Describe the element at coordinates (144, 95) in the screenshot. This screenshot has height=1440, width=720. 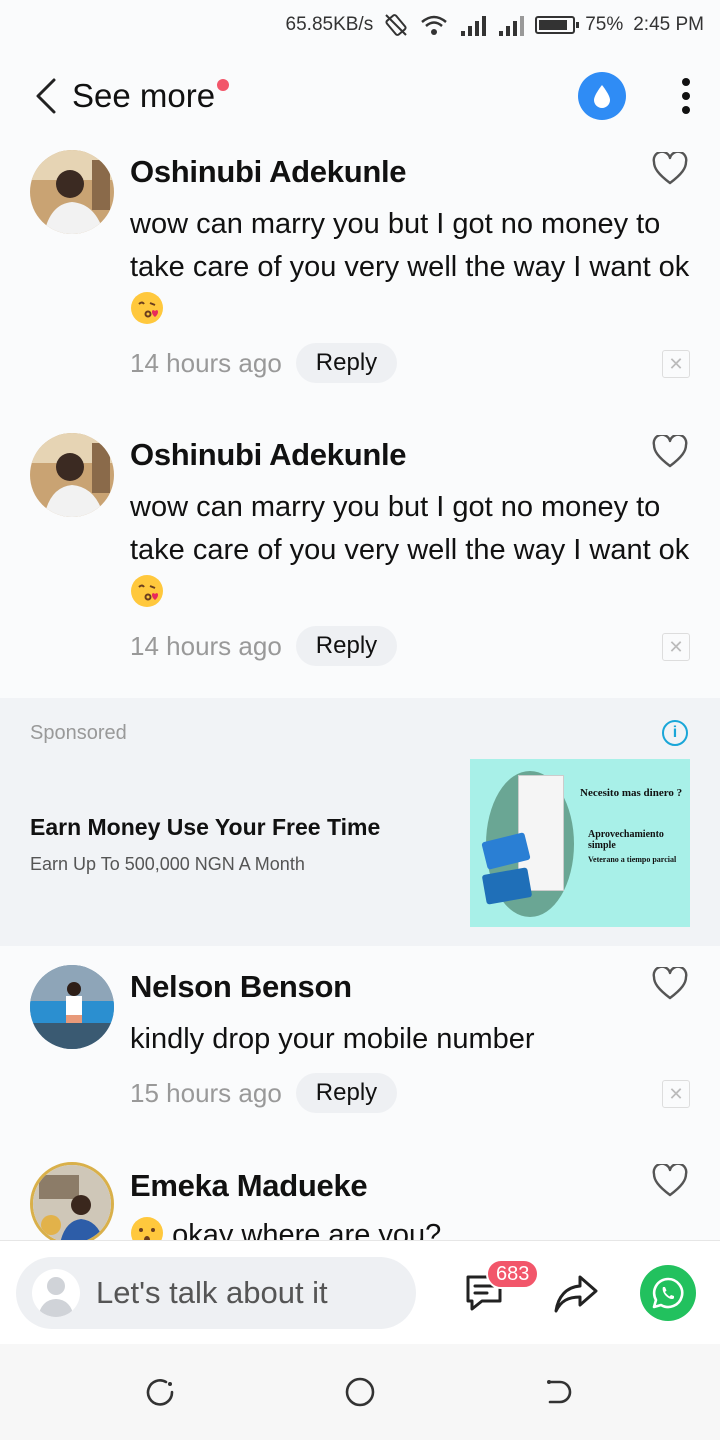
I see `see-more-label: See more` at that location.